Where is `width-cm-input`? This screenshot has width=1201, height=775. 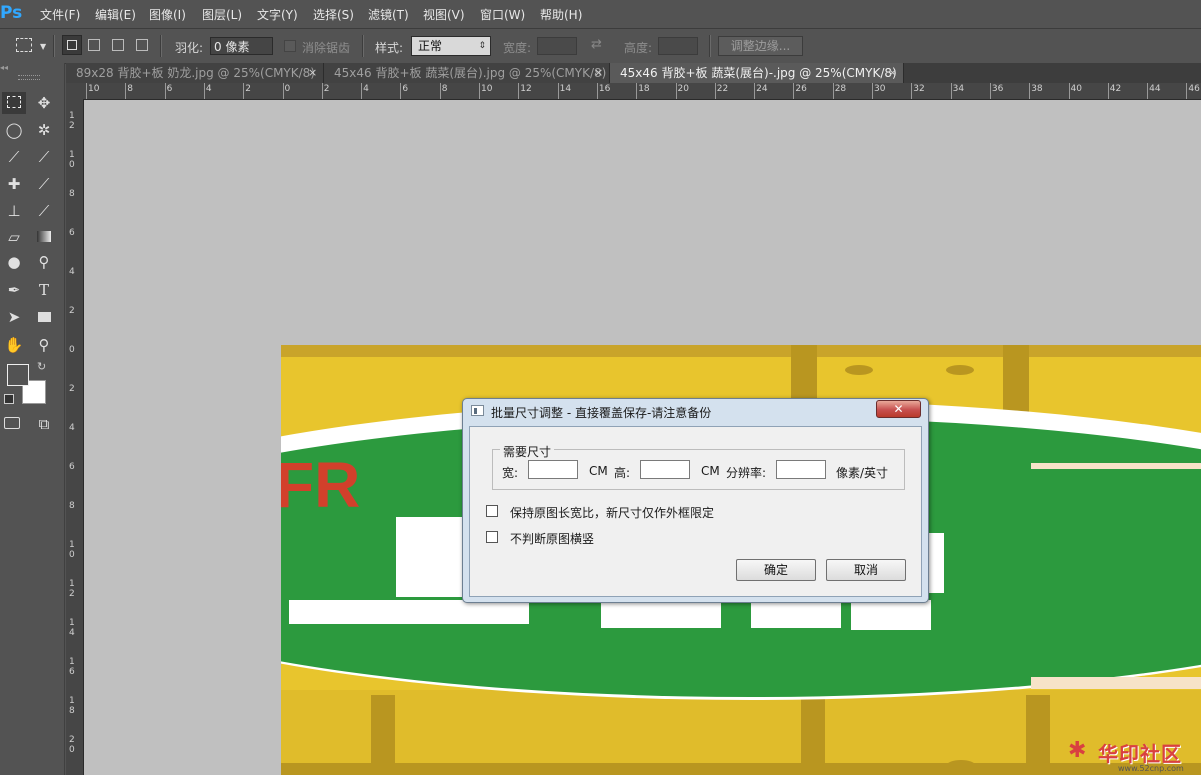 width-cm-input is located at coordinates (553, 469).